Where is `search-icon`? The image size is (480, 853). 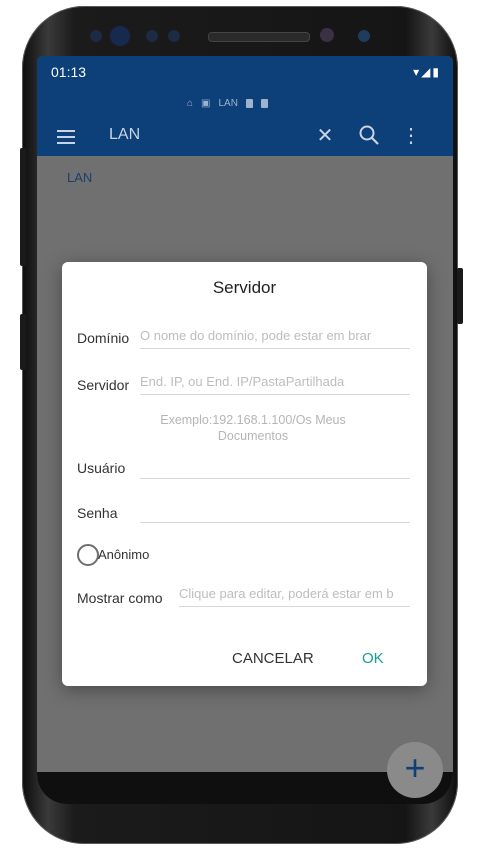 search-icon is located at coordinates (369, 136).